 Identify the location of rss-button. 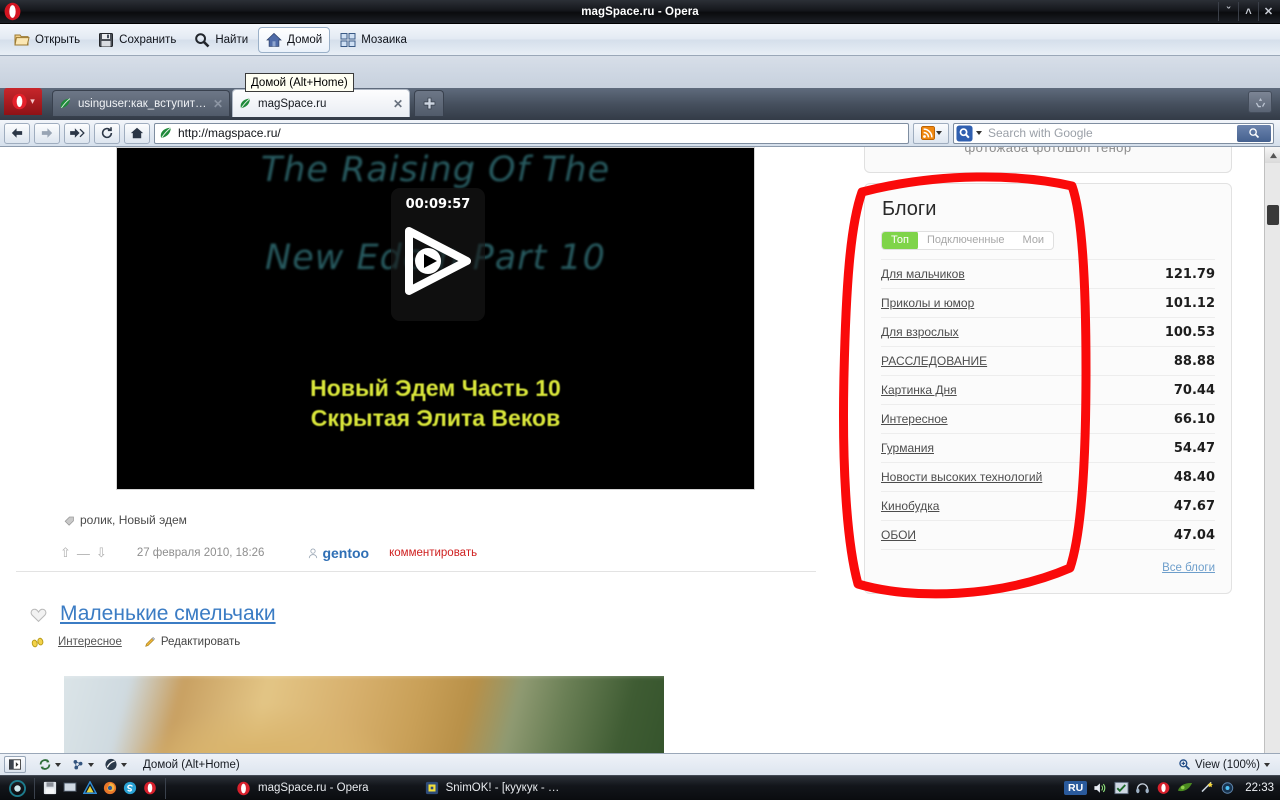
(931, 133).